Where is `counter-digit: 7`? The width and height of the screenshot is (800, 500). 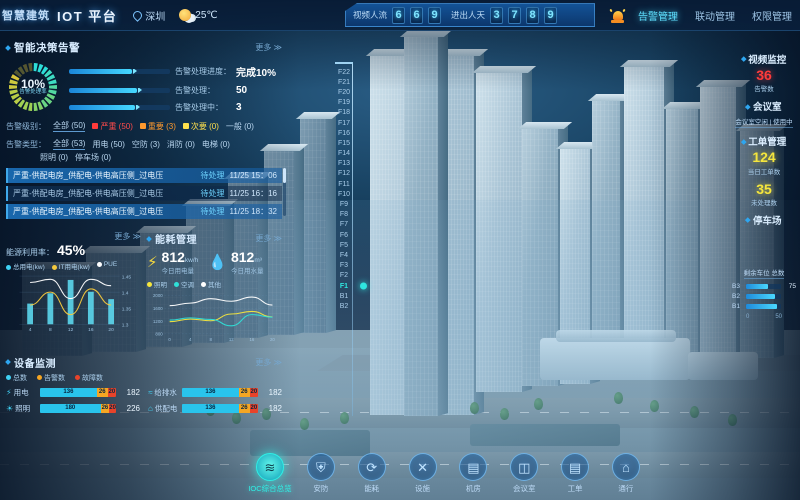
counter-digit: 7 is located at coordinates (515, 15).